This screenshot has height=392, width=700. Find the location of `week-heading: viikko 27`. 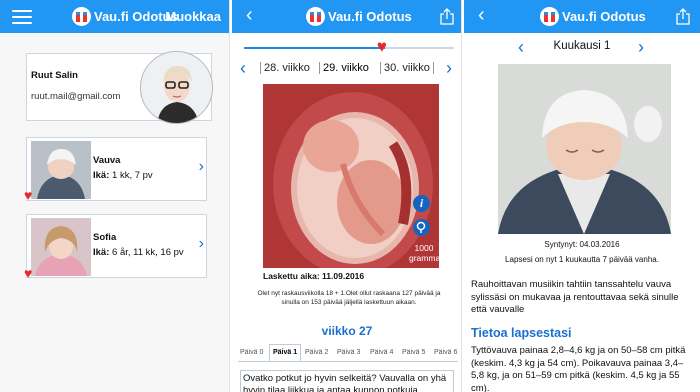

week-heading: viikko 27 is located at coordinates (347, 331).